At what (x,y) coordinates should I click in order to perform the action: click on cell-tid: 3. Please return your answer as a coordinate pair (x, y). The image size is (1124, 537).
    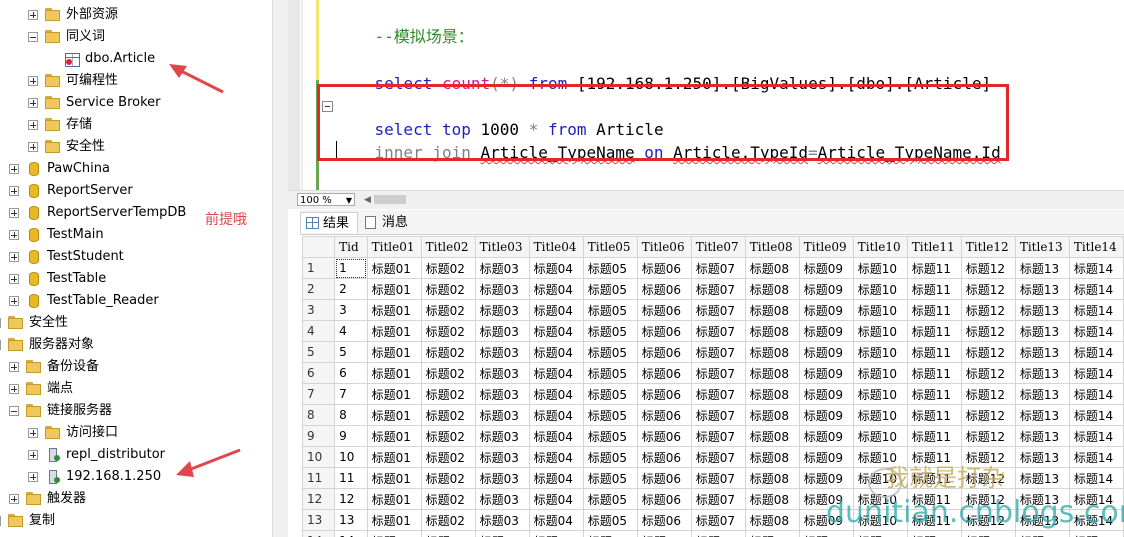
    Looking at the image, I should click on (351, 310).